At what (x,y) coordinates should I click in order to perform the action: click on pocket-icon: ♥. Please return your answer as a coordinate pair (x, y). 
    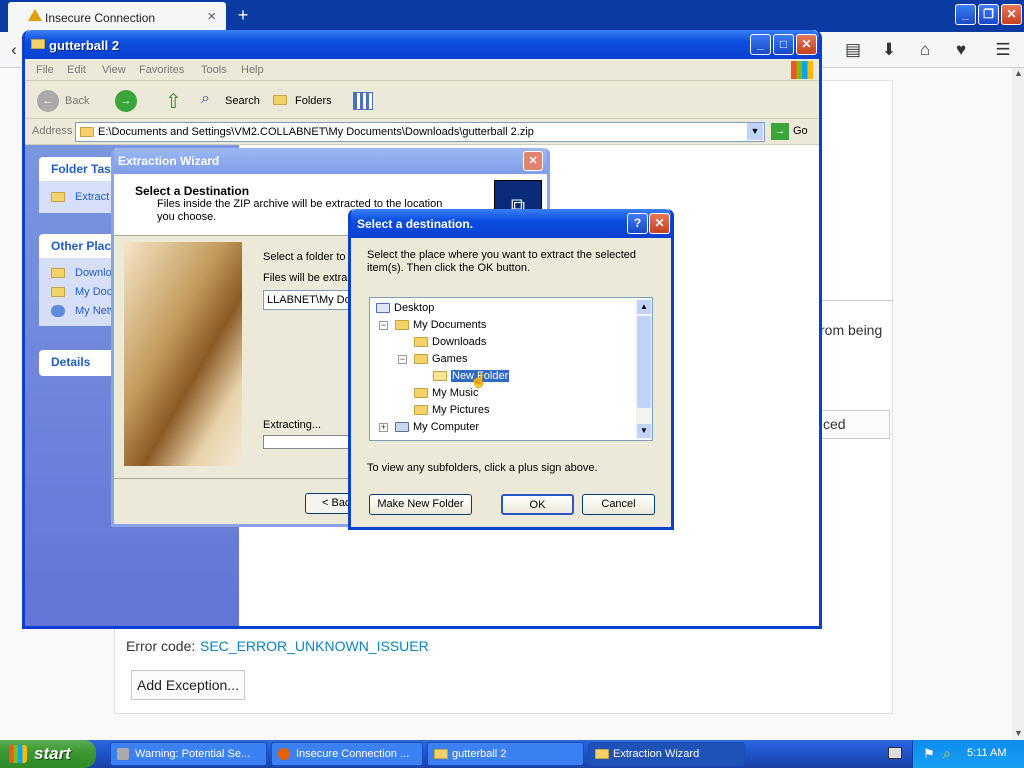
    Looking at the image, I should click on (961, 50).